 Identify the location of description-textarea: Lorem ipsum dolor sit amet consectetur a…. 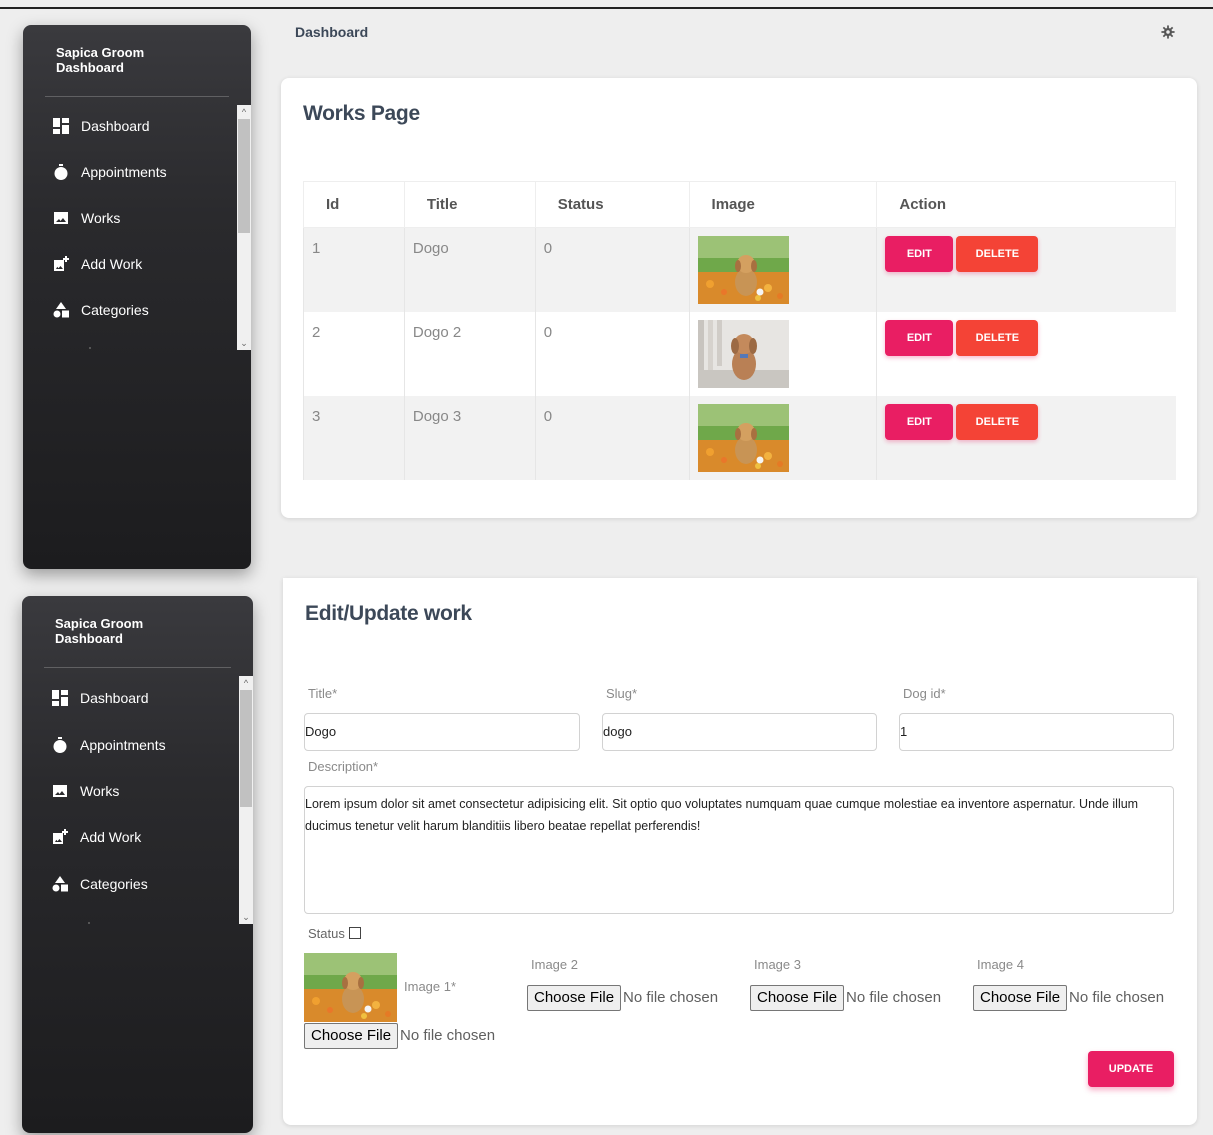
(739, 850).